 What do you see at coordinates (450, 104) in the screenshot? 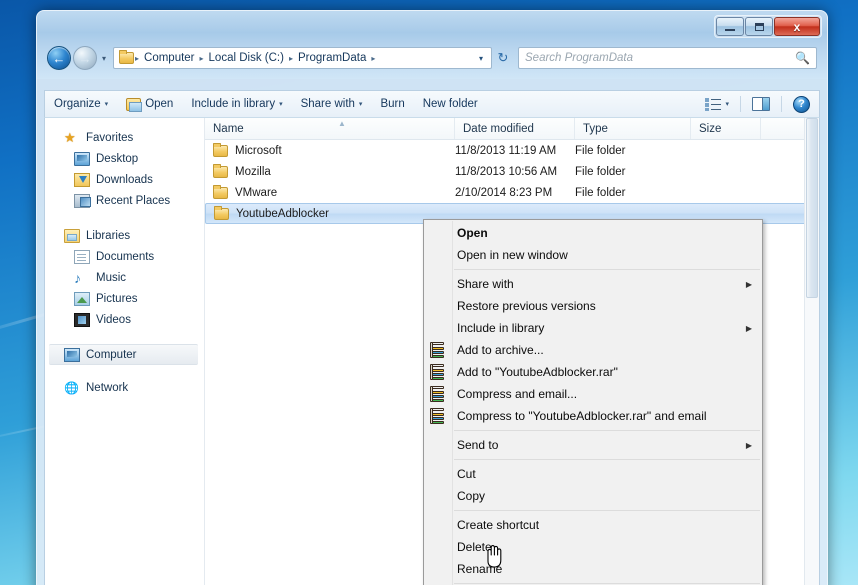
I see `new-folder-button: New folder` at bounding box center [450, 104].